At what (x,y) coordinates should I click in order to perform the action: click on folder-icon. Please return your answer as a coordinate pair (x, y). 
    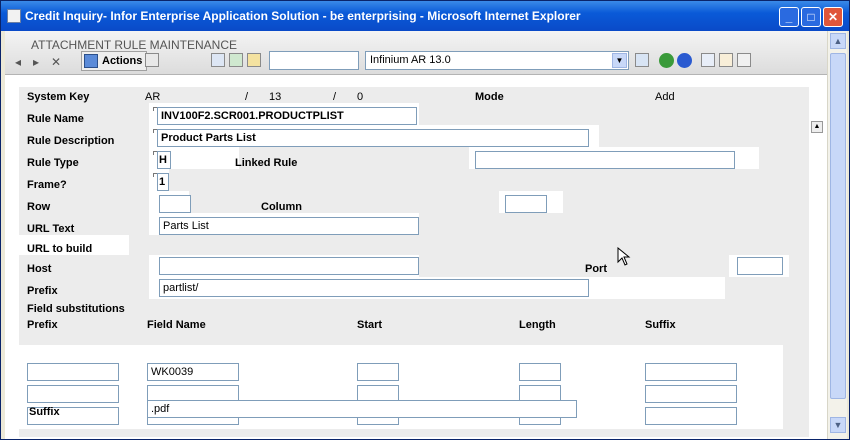
    Looking at the image, I should click on (254, 60).